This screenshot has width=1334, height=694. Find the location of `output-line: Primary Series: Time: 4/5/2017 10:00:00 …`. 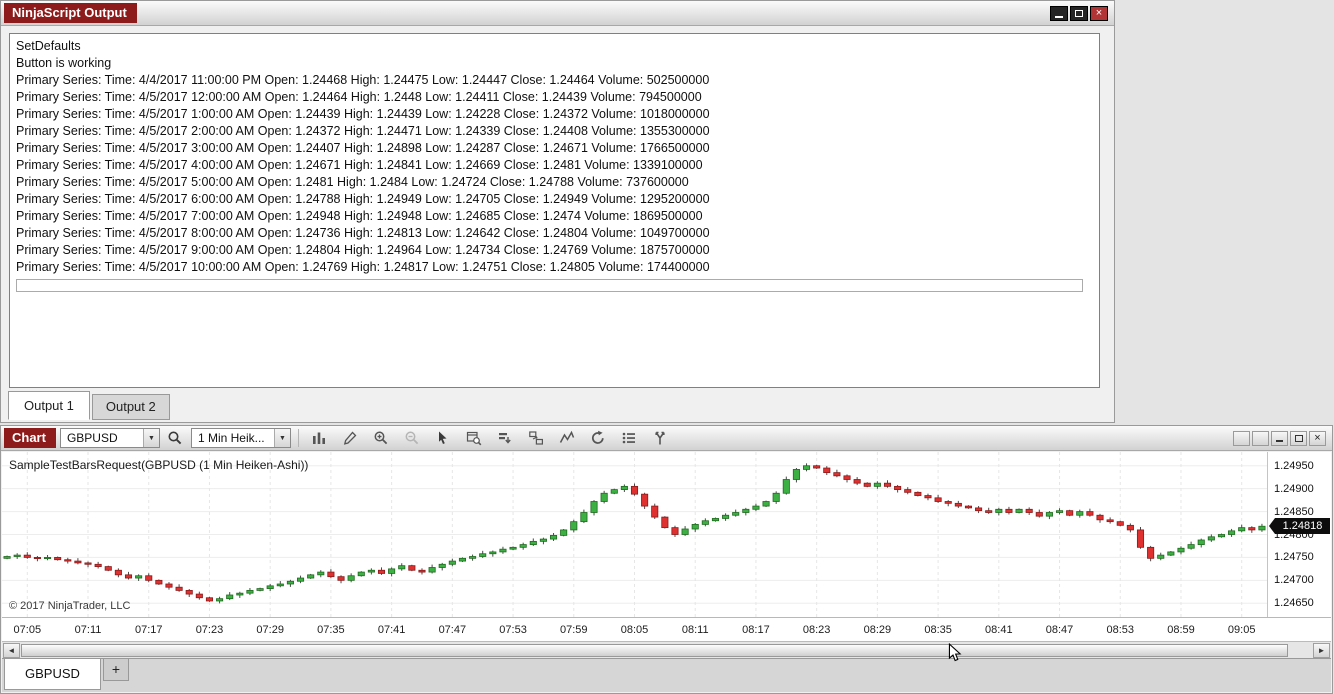

output-line: Primary Series: Time: 4/5/2017 10:00:00 … is located at coordinates (363, 267).